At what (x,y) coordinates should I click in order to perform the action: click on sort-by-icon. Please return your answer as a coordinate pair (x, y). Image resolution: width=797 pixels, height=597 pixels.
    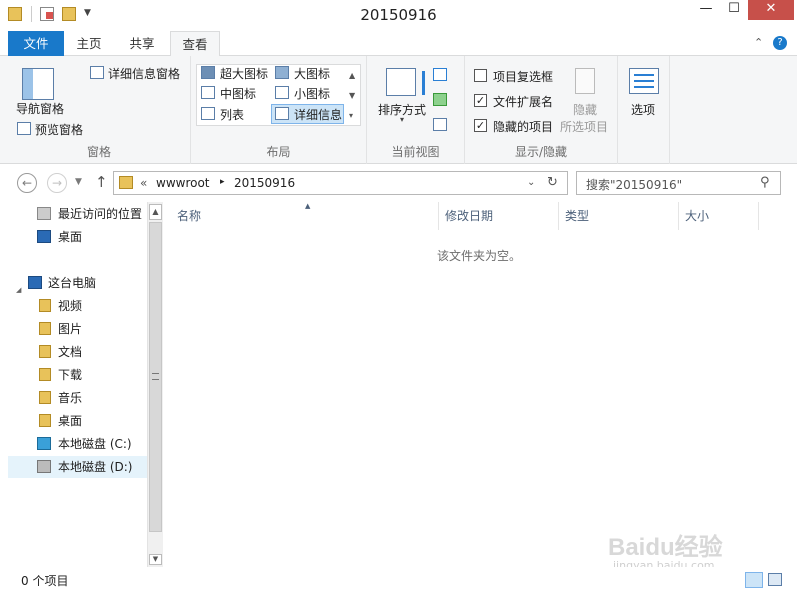
    Looking at the image, I should click on (405, 82).